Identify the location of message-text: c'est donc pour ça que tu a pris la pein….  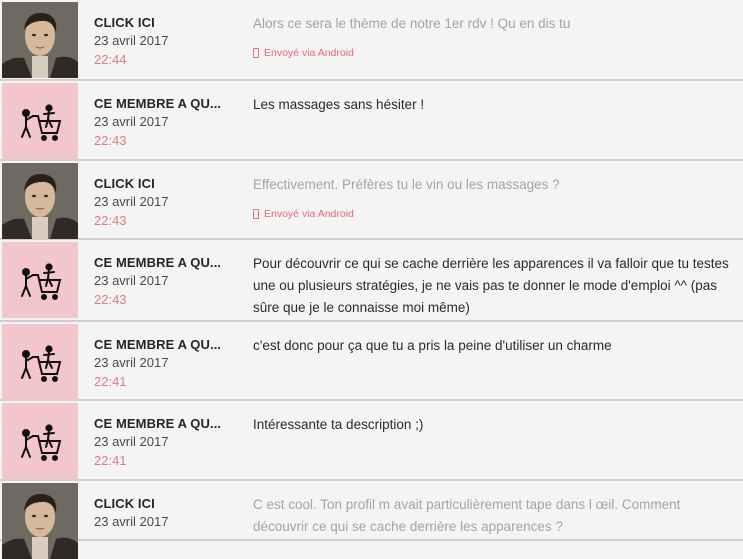
(432, 345).